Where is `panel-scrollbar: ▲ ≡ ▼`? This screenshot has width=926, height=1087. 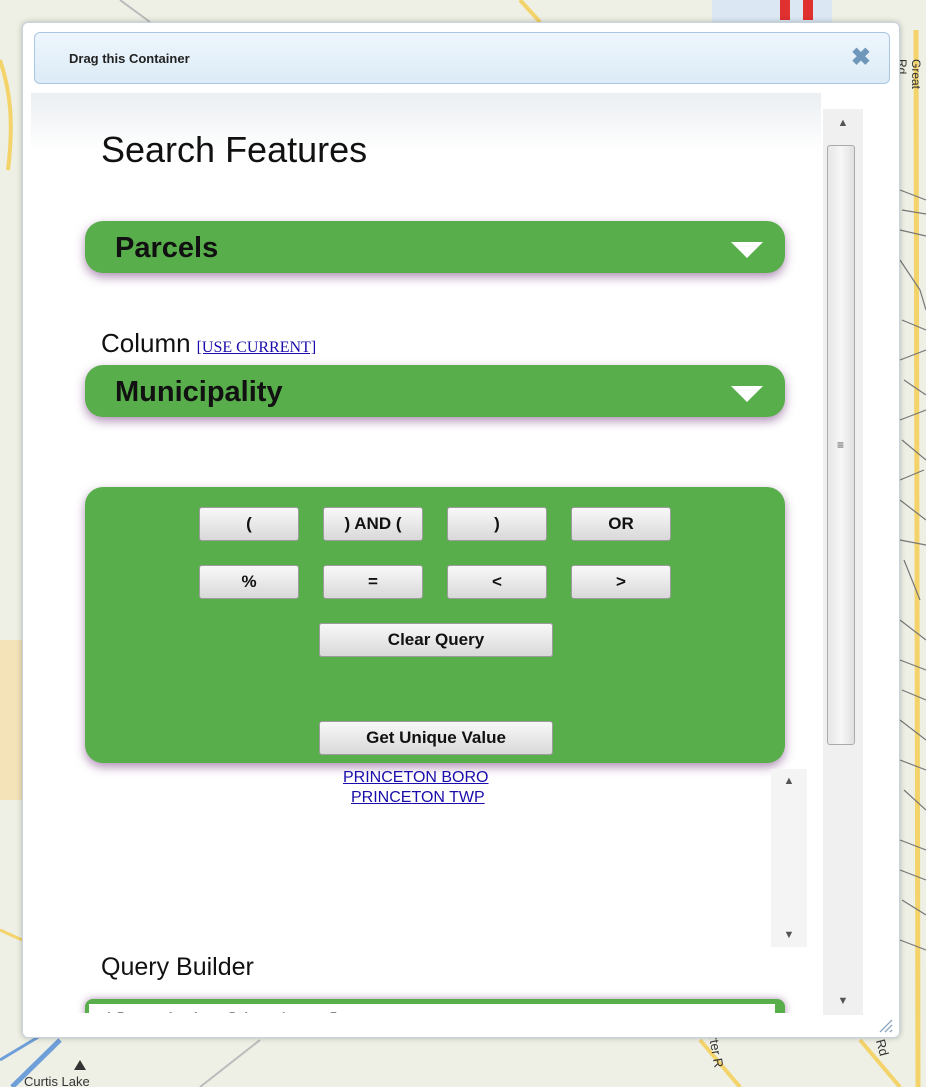
panel-scrollbar: ▲ ≡ ▼ is located at coordinates (843, 562).